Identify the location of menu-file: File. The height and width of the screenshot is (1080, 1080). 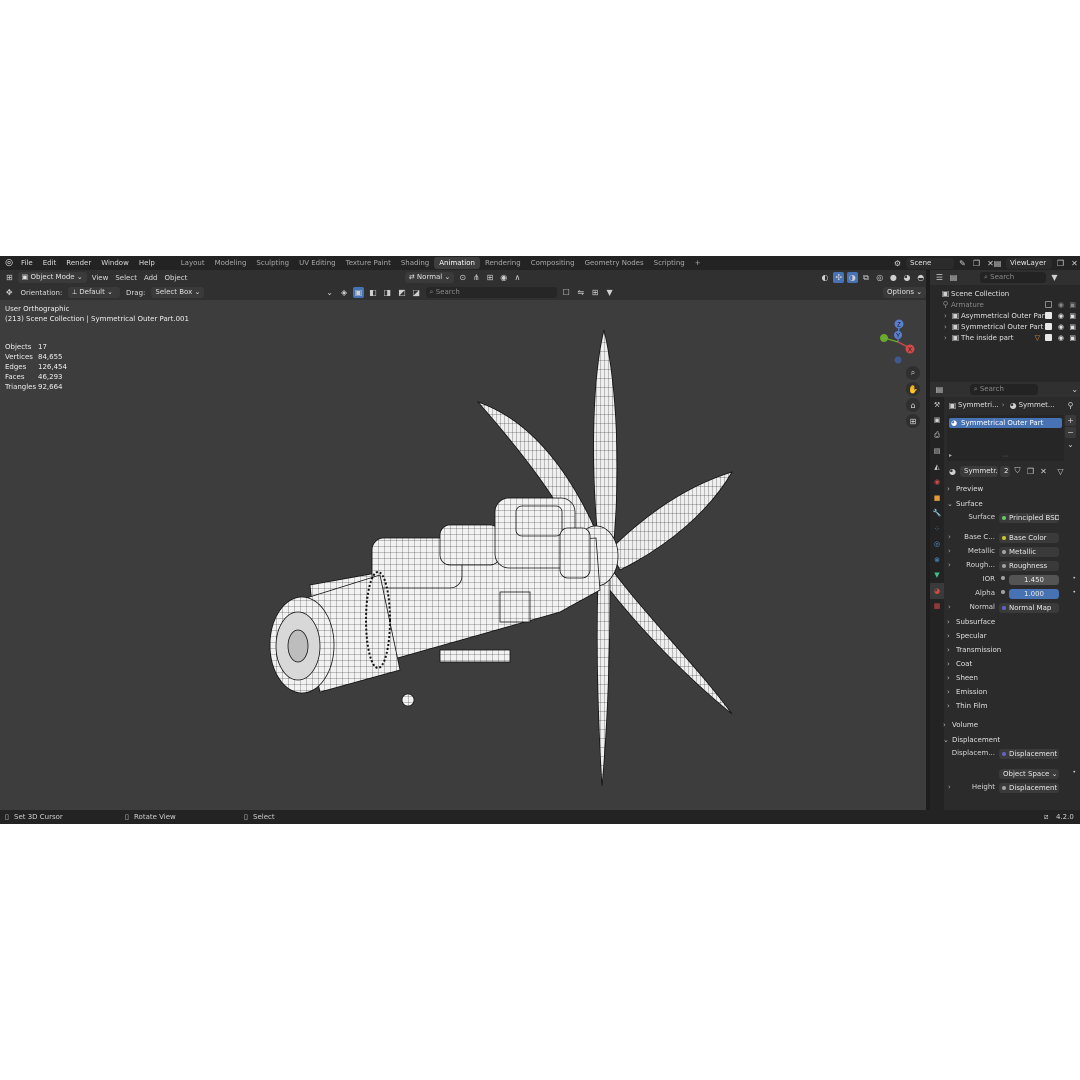
(27, 263).